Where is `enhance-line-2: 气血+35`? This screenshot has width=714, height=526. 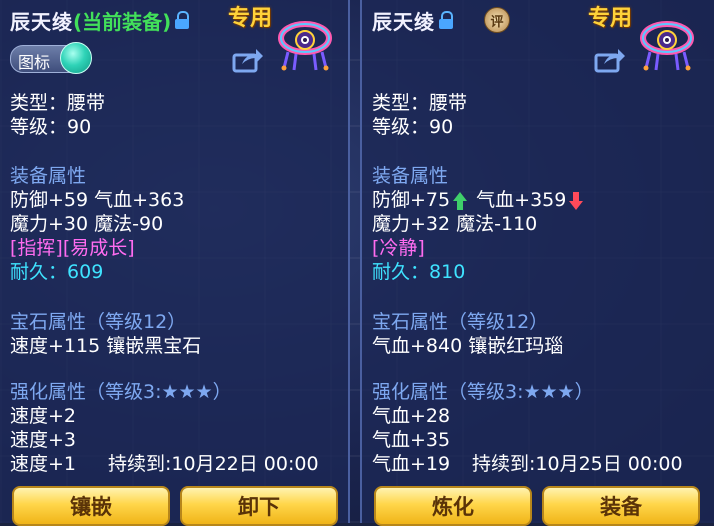
enhance-line-2: 气血+35 is located at coordinates (411, 440).